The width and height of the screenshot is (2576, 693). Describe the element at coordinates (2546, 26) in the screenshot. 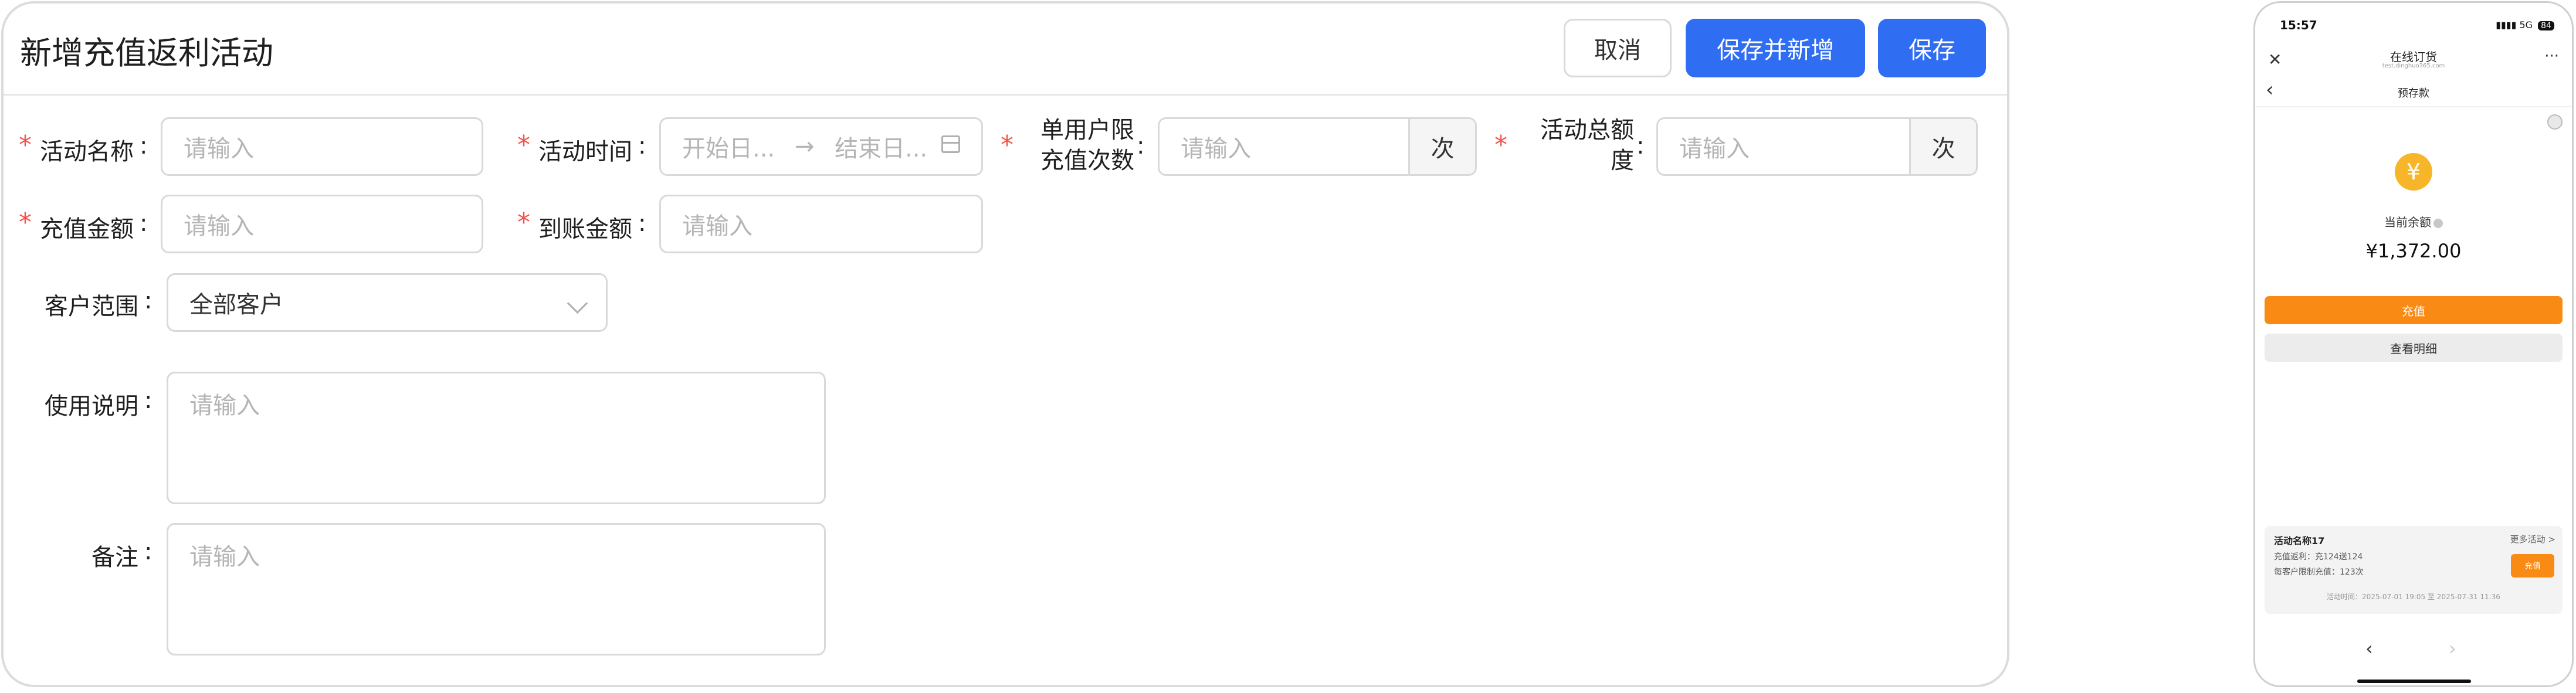

I see `battery-icon: 84` at that location.